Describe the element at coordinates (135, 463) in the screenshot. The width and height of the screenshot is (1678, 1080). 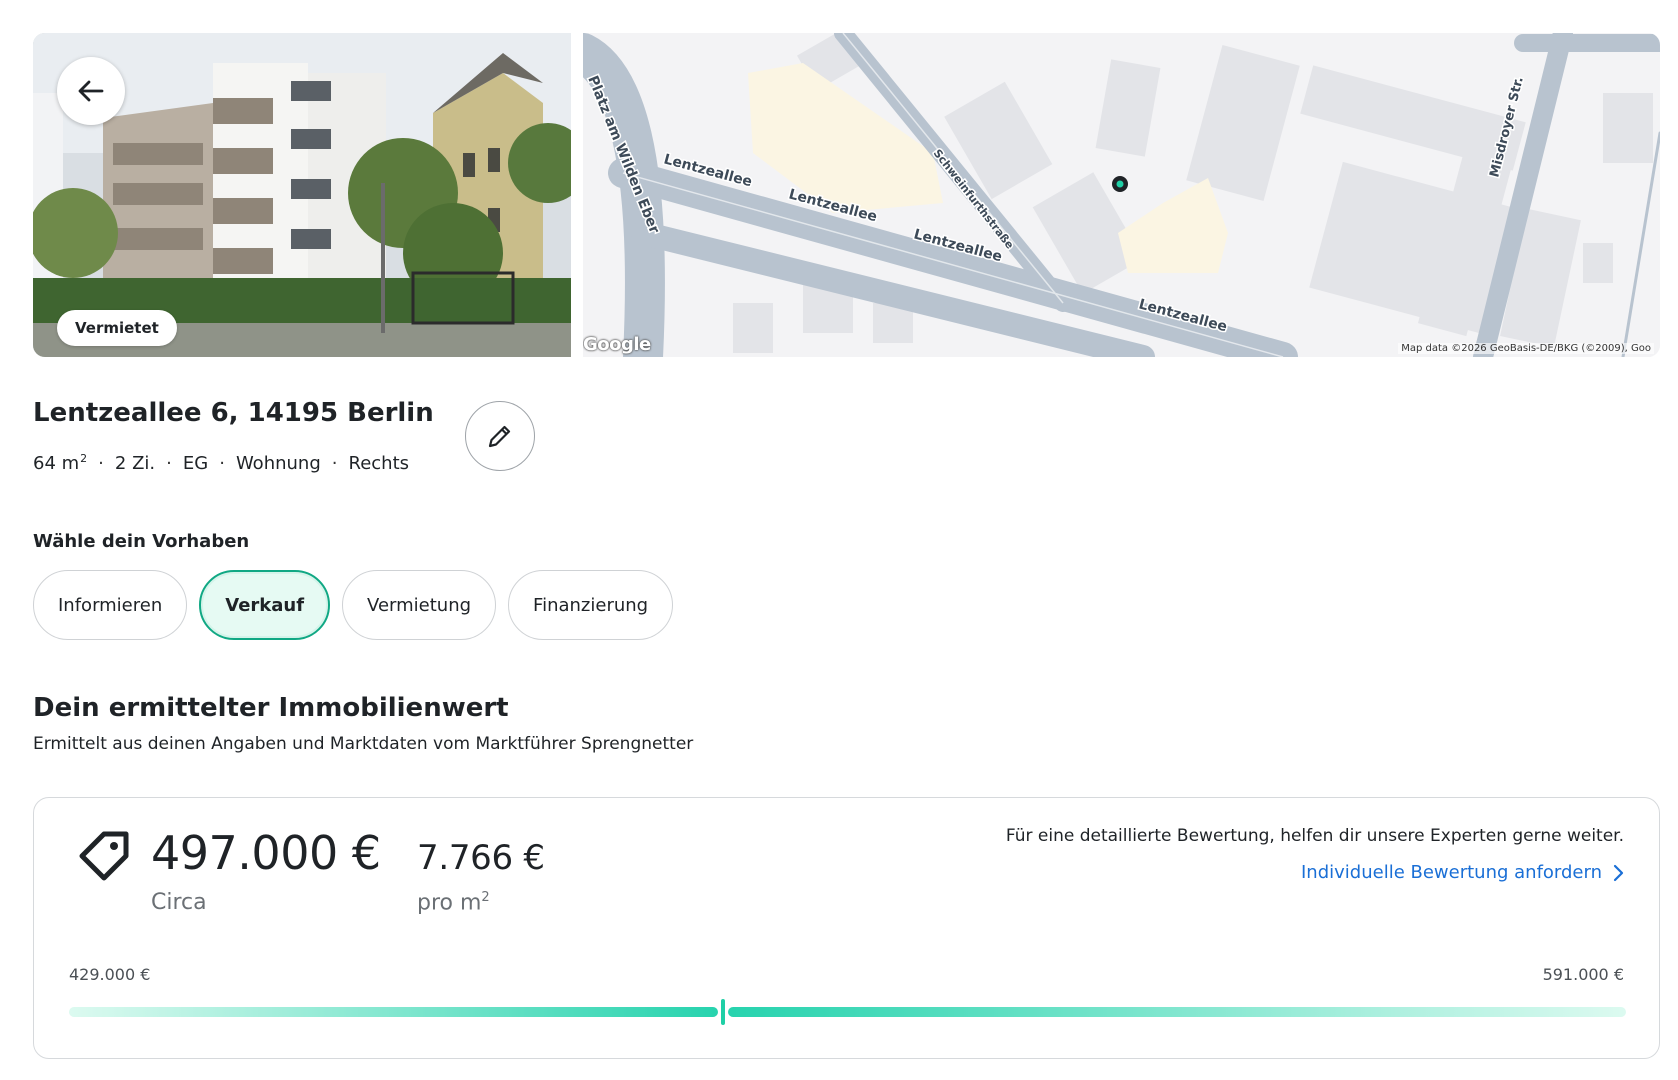
I see `fact-rooms: 2 Zi.` at that location.